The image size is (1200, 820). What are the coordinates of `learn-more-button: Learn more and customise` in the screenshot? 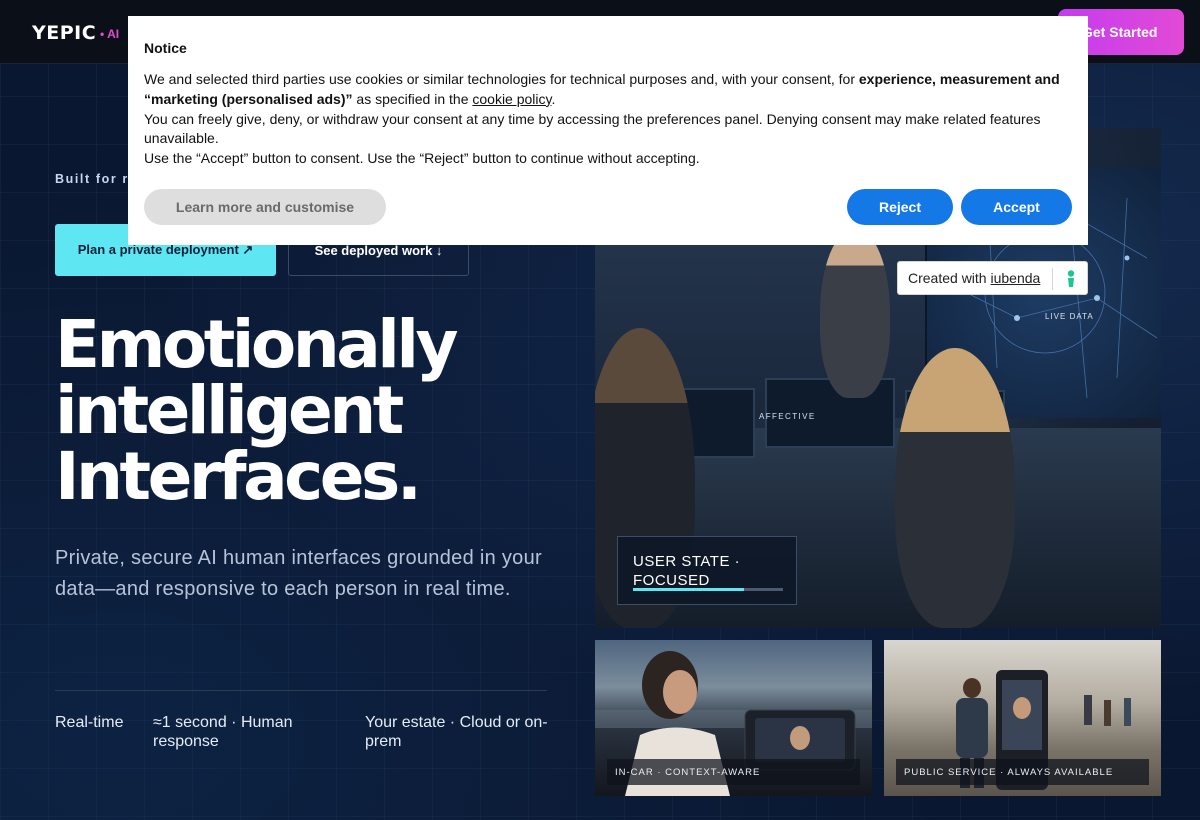 It's located at (265, 207).